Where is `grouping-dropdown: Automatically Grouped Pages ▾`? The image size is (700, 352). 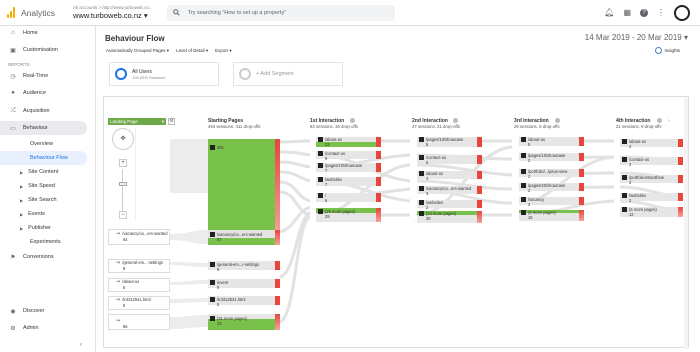
grouping-dropdown: Automatically Grouped Pages ▾ is located at coordinates (137, 51).